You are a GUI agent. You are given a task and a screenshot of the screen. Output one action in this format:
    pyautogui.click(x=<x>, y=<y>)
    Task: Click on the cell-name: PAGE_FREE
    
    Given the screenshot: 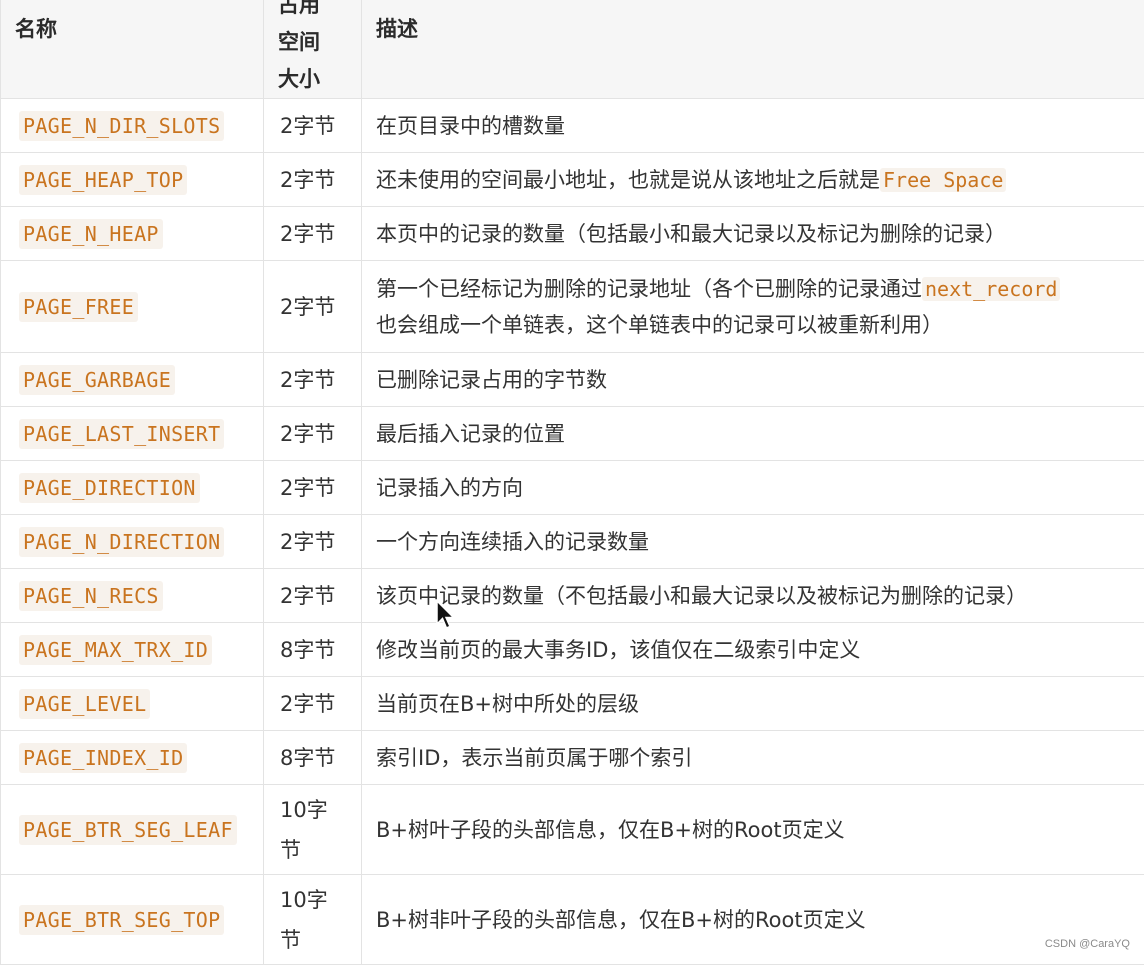 What is the action you would take?
    pyautogui.click(x=132, y=307)
    